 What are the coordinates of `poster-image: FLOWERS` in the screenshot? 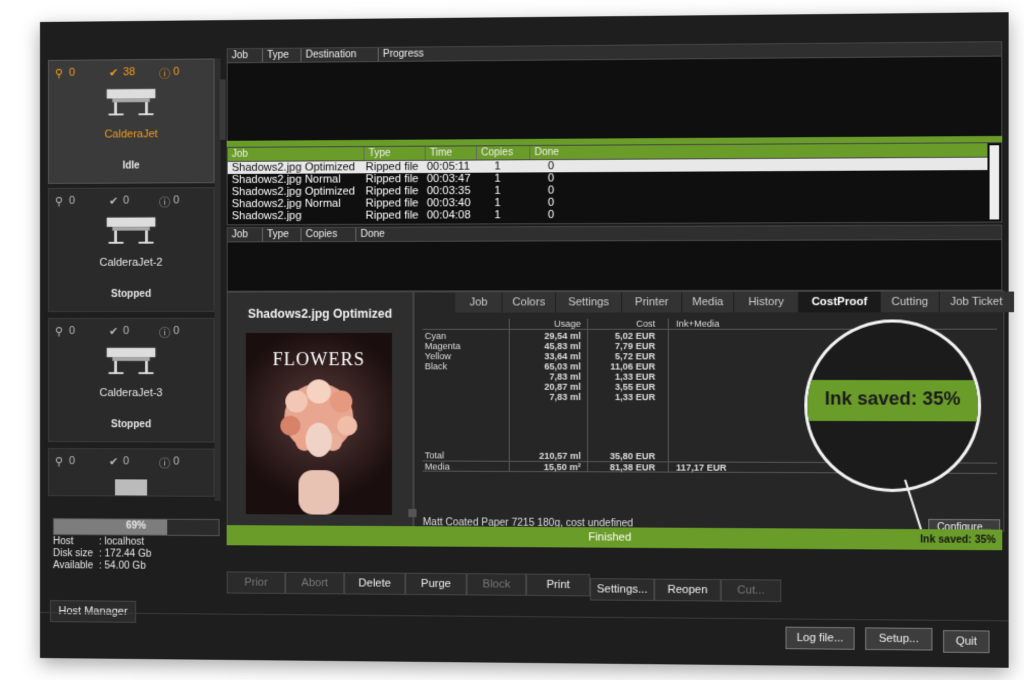 It's located at (319, 423).